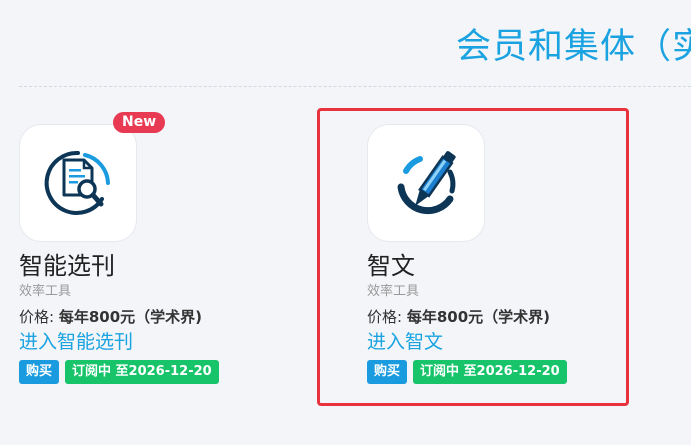  I want to click on app-icon-box: New, so click(92, 177).